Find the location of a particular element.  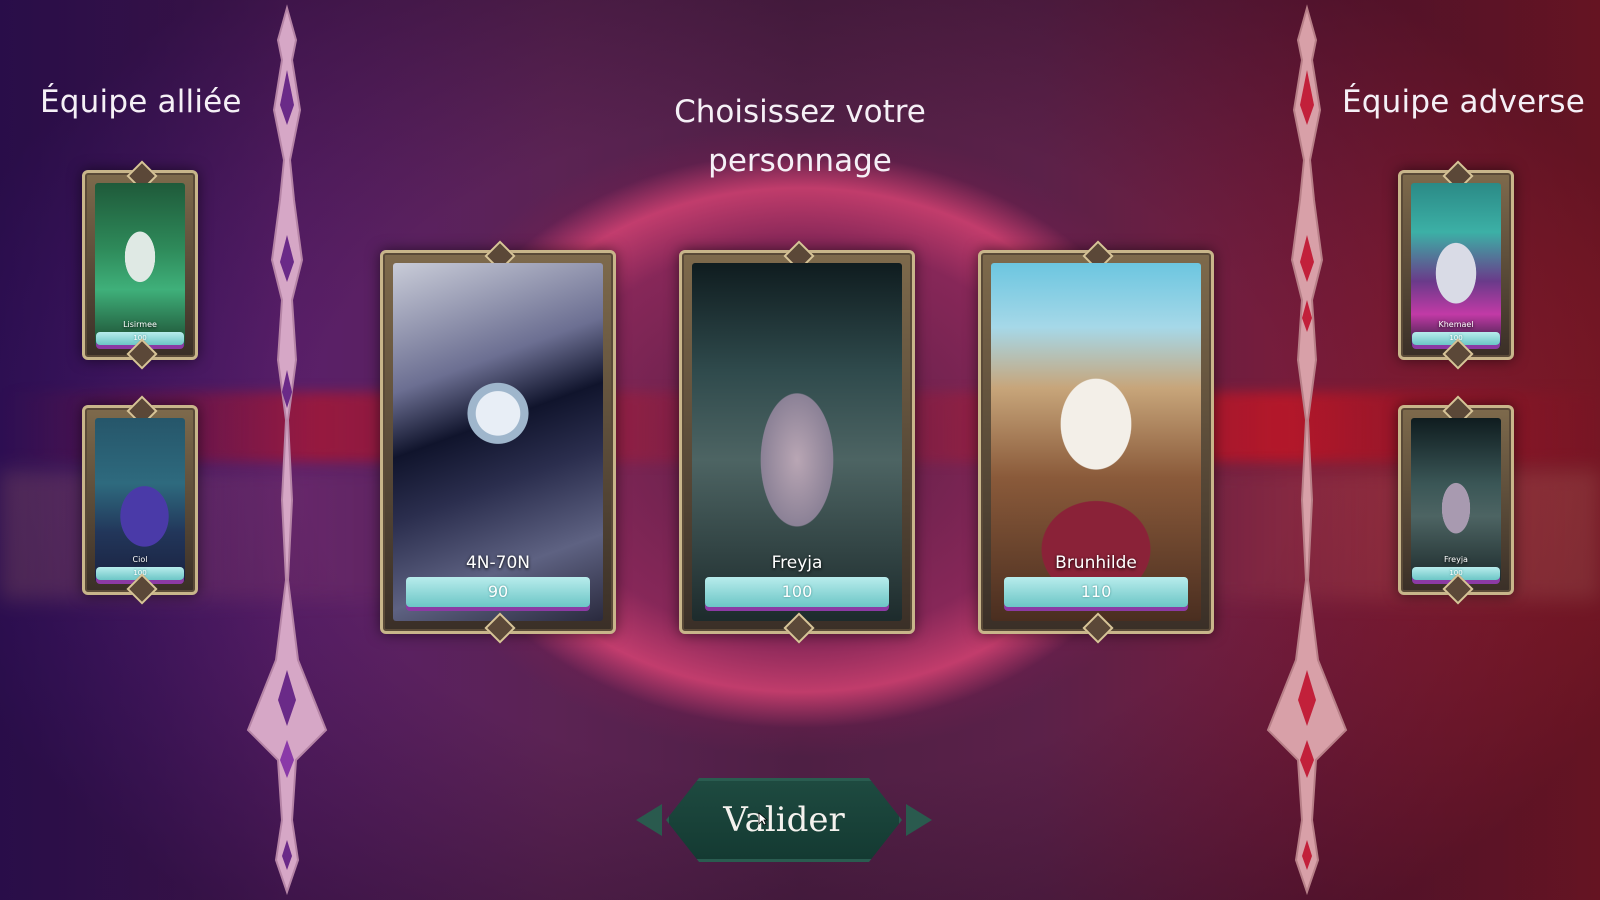

page-title: Choisissez votre personnage is located at coordinates (800, 136).